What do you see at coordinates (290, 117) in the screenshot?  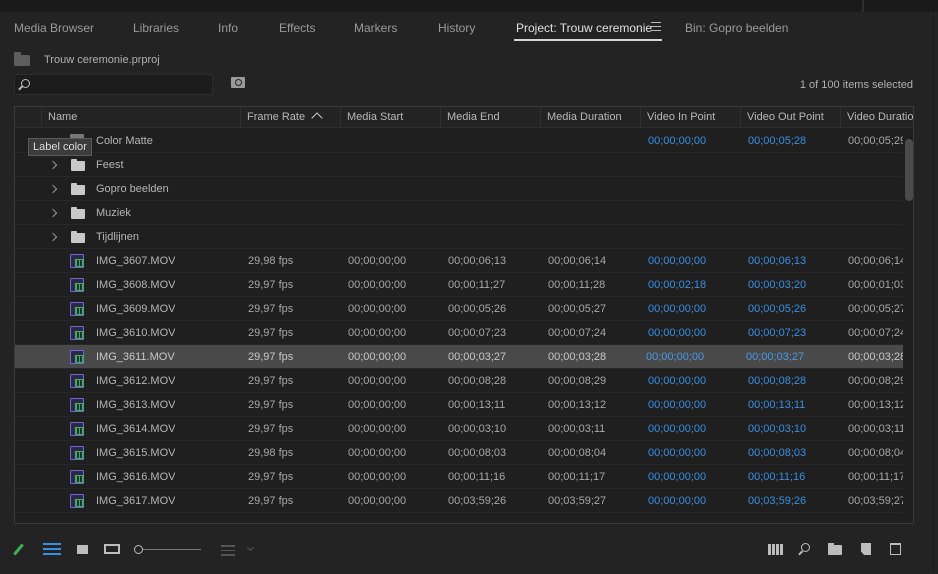 I see `col-frame-rate: Frame Rate` at bounding box center [290, 117].